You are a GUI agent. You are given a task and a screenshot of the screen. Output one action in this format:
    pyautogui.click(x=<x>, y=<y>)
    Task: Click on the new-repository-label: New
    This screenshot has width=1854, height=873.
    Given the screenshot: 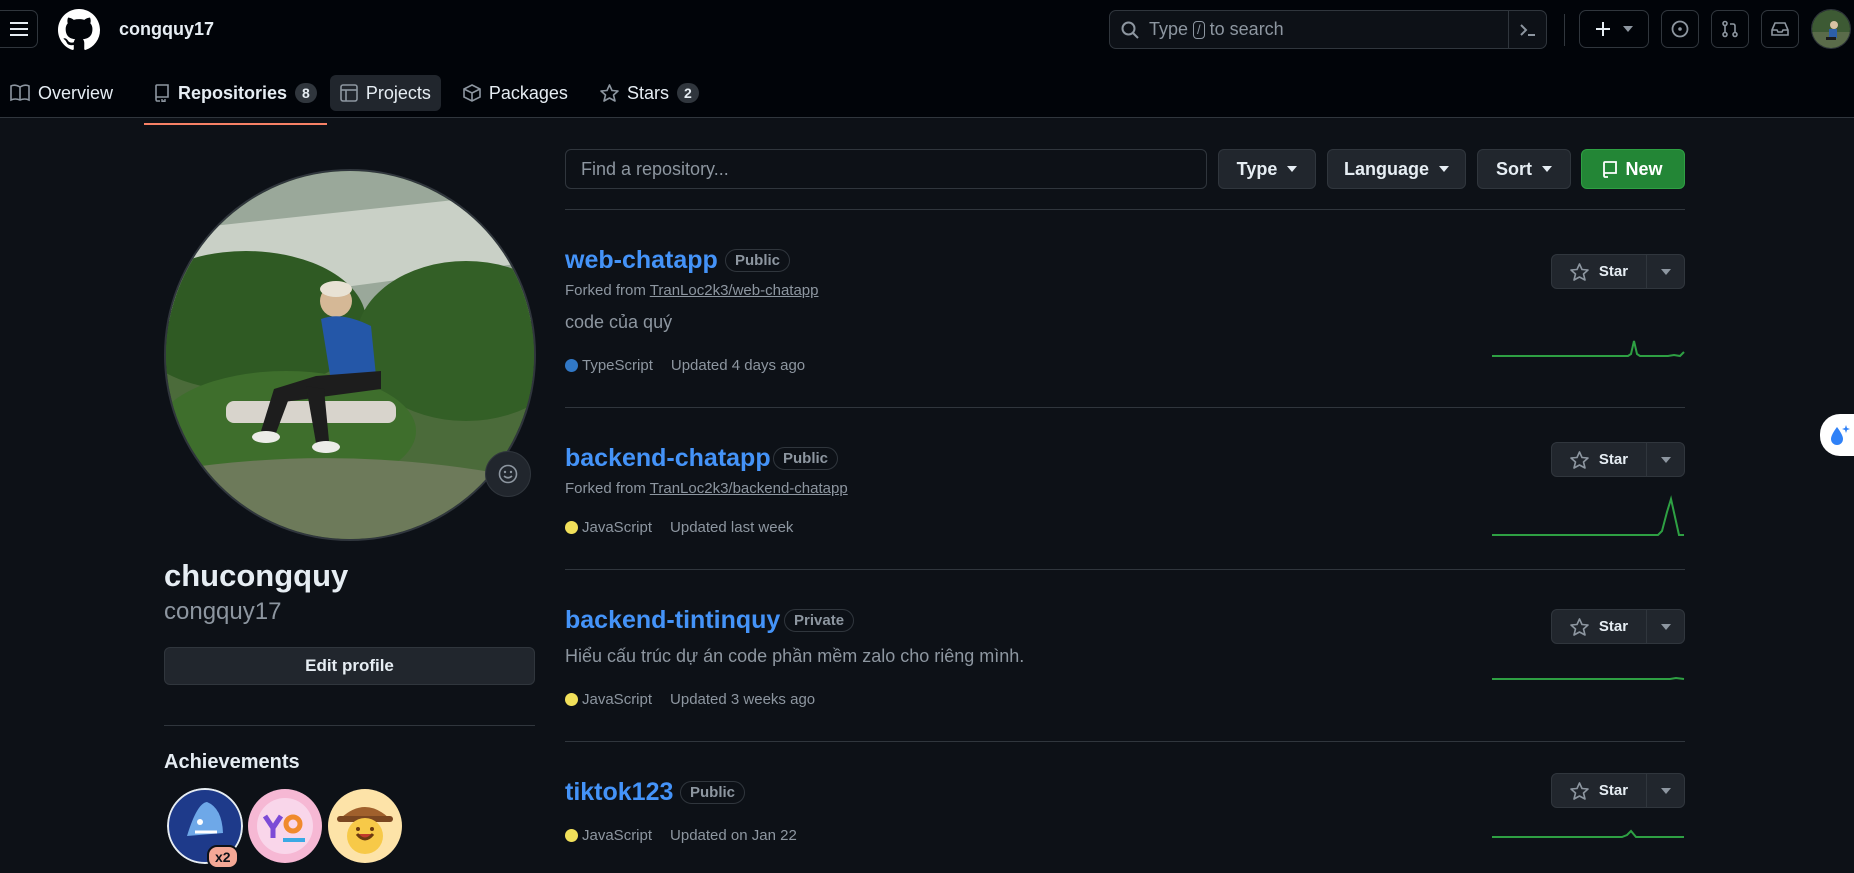 What is the action you would take?
    pyautogui.click(x=1644, y=168)
    